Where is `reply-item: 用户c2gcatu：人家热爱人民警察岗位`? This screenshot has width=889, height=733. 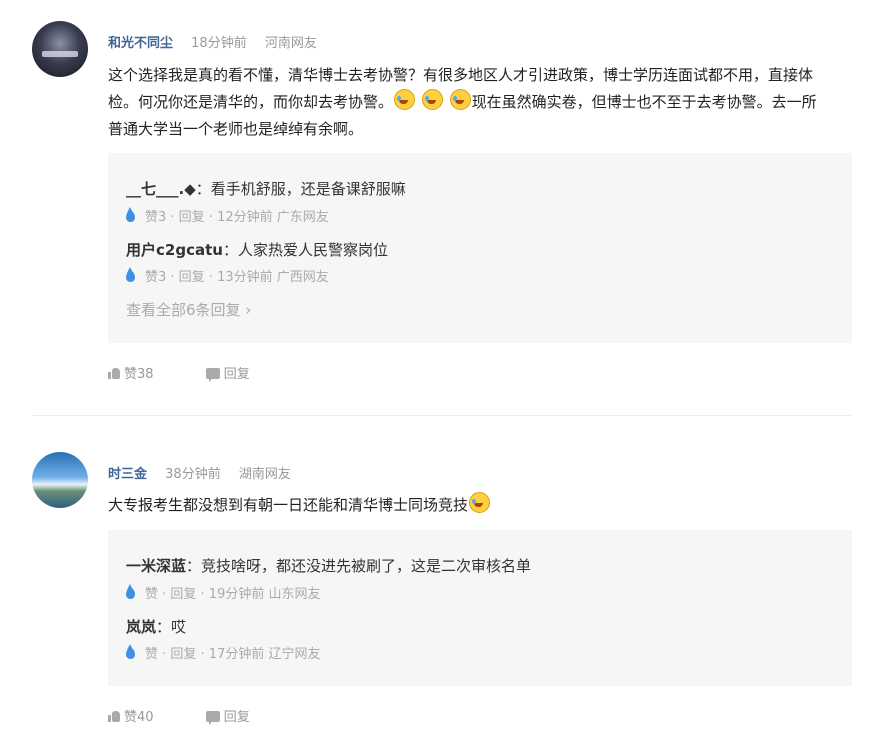 reply-item: 用户c2gcatu：人家热爱人民警察岗位 is located at coordinates (257, 249).